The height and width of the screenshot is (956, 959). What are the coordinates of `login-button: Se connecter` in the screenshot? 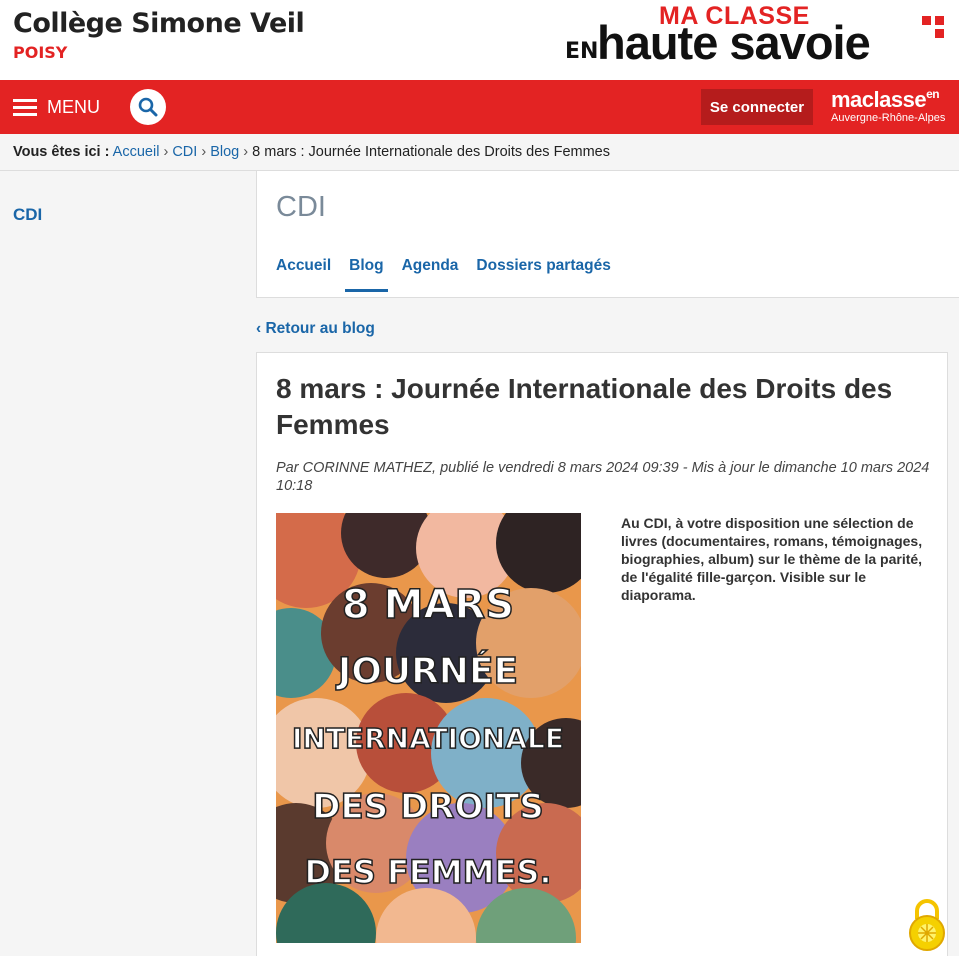 It's located at (757, 107).